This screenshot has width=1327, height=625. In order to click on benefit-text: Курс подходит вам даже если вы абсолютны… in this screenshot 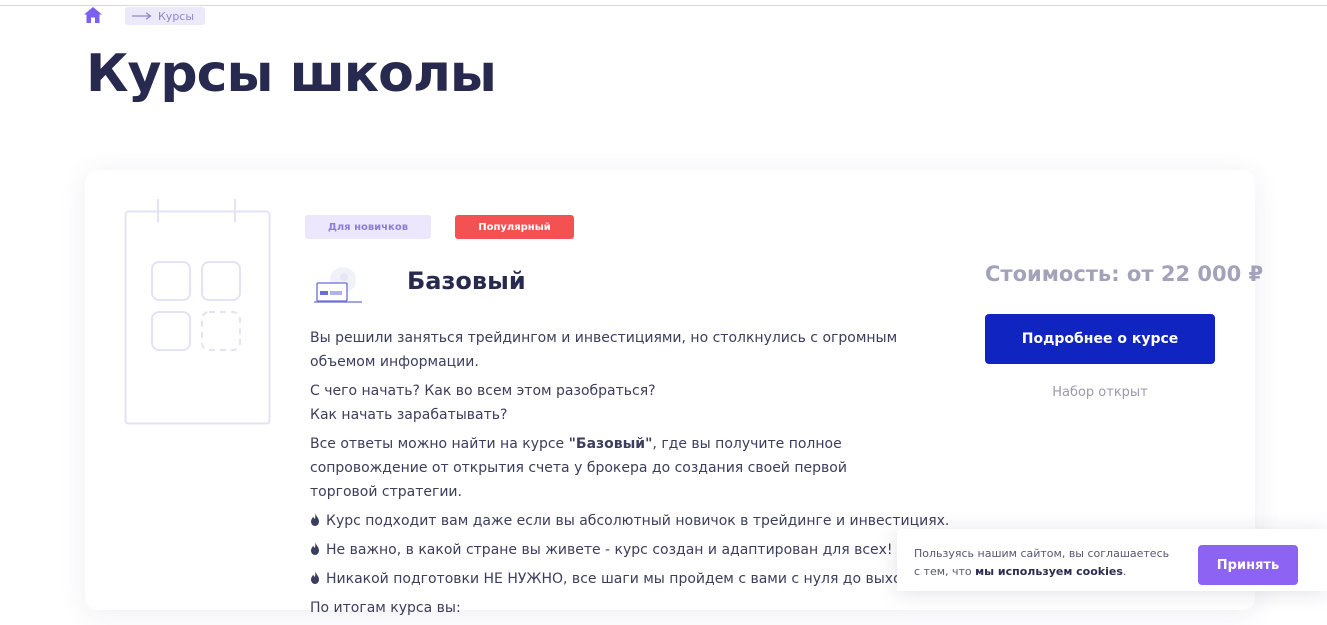, I will do `click(638, 521)`.